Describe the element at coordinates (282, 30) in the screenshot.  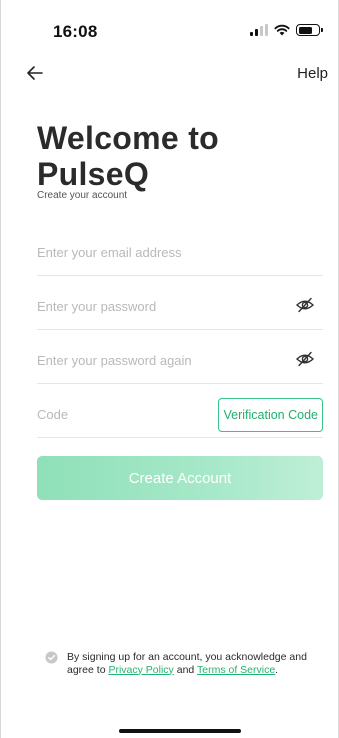
I see `wifi-icon` at that location.